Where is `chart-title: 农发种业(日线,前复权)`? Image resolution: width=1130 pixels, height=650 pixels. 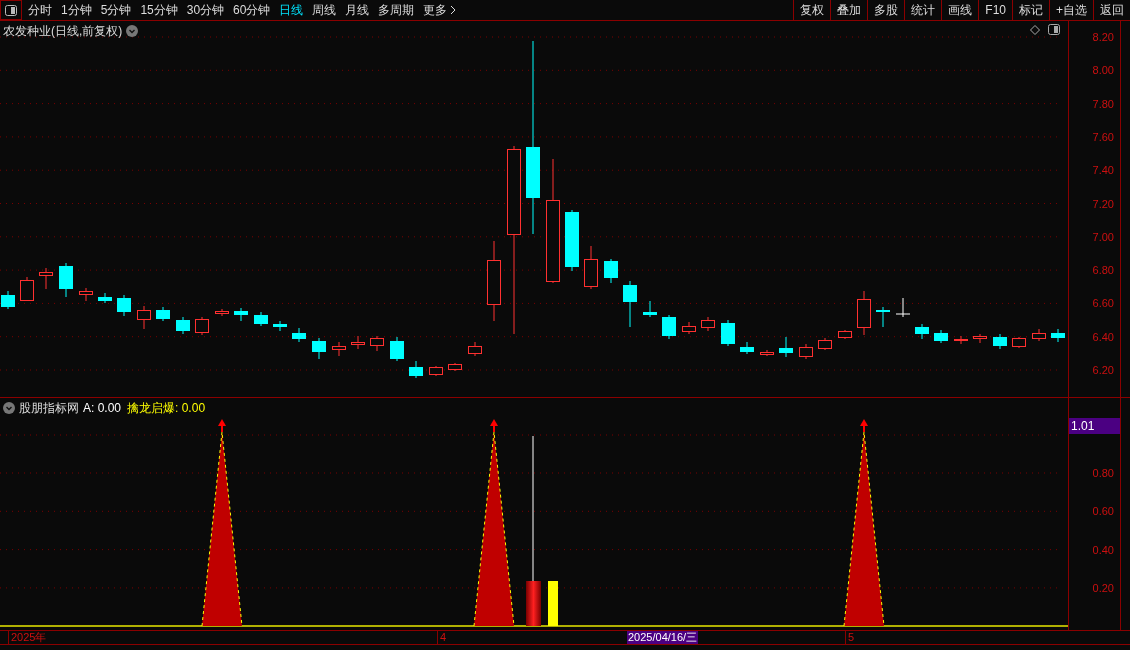
chart-title: 农发种业(日线,前复权) is located at coordinates (63, 31).